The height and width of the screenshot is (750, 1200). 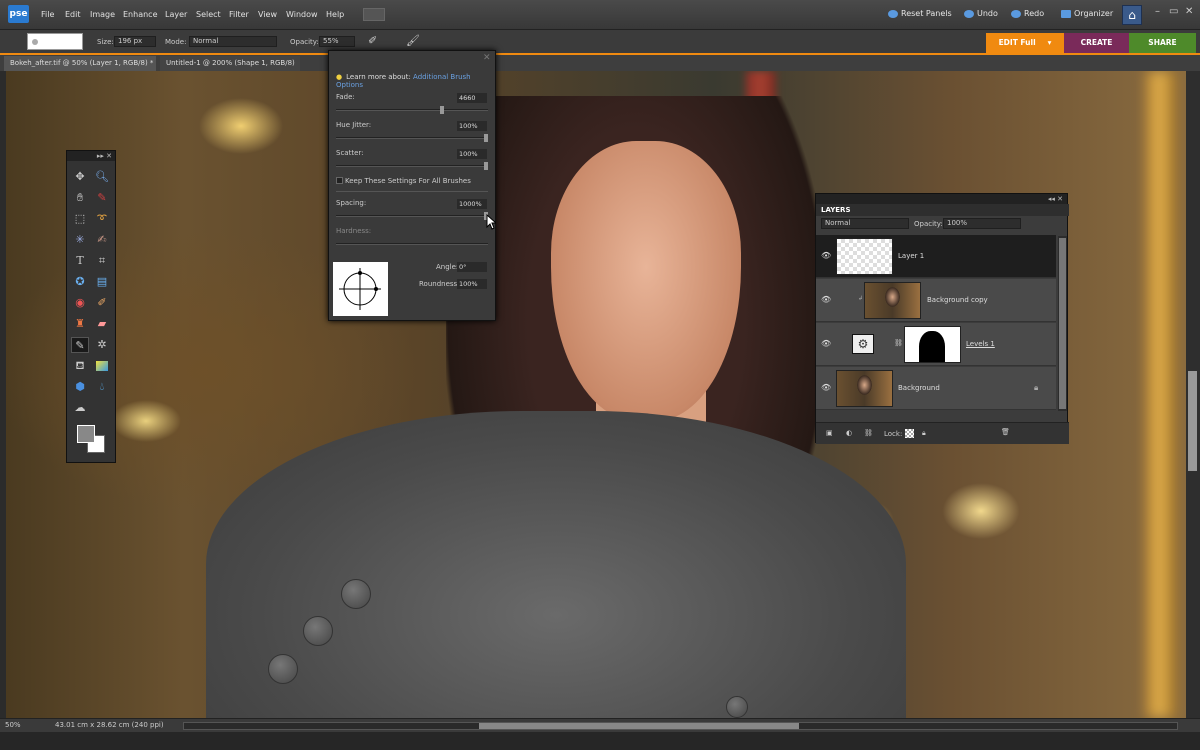 I want to click on new-layer-icon: ▣, so click(x=829, y=433).